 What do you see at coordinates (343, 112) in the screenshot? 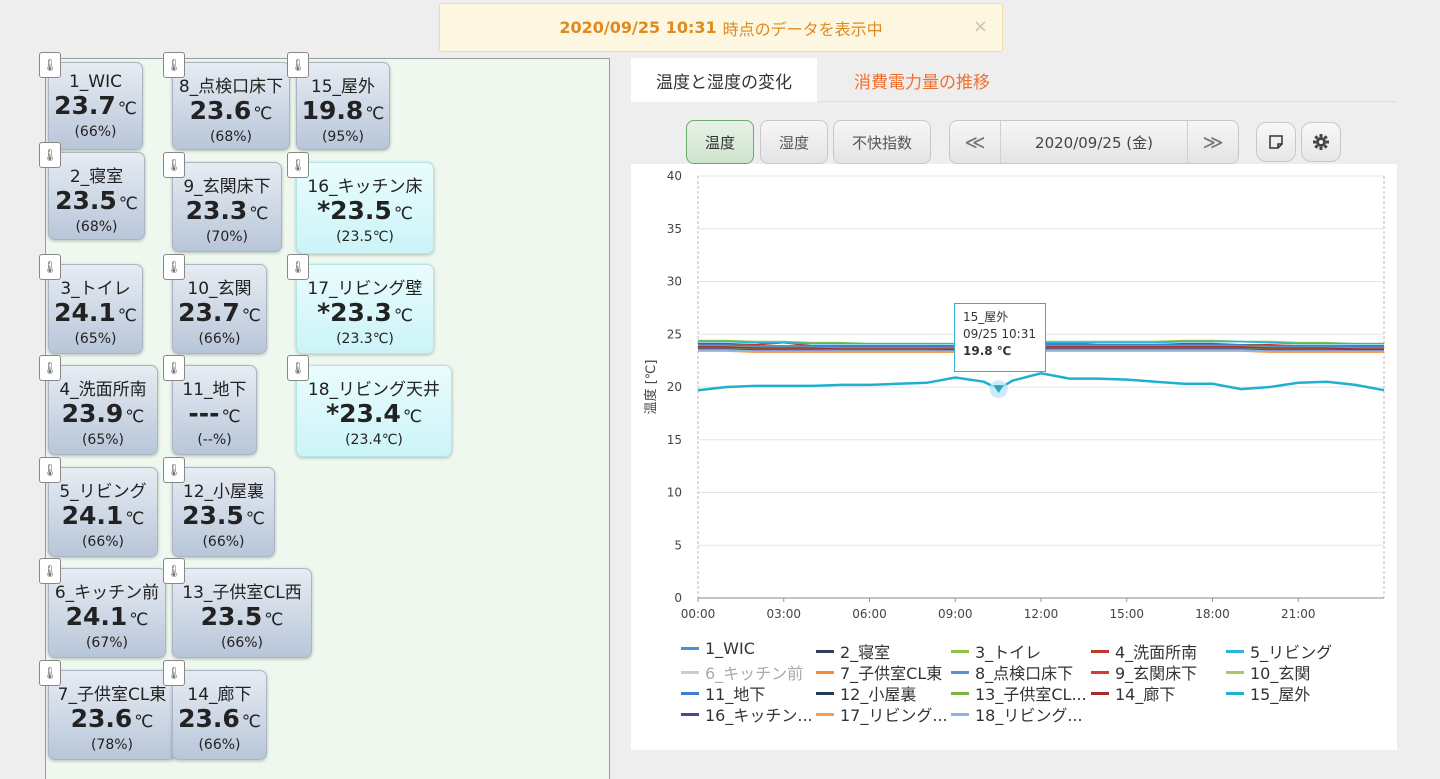
I see `sensor-temperature: 19.8 ℃` at bounding box center [343, 112].